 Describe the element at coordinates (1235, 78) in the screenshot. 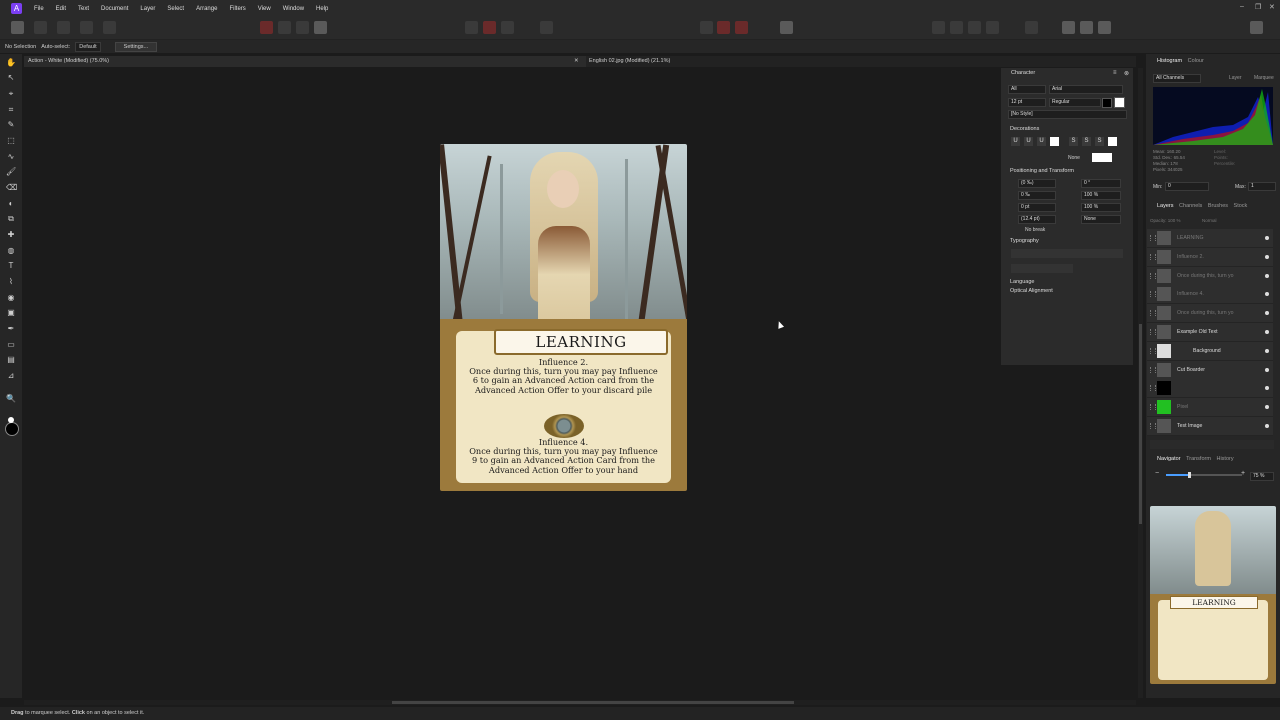

I see `layer-checkbox-label: Layer` at that location.